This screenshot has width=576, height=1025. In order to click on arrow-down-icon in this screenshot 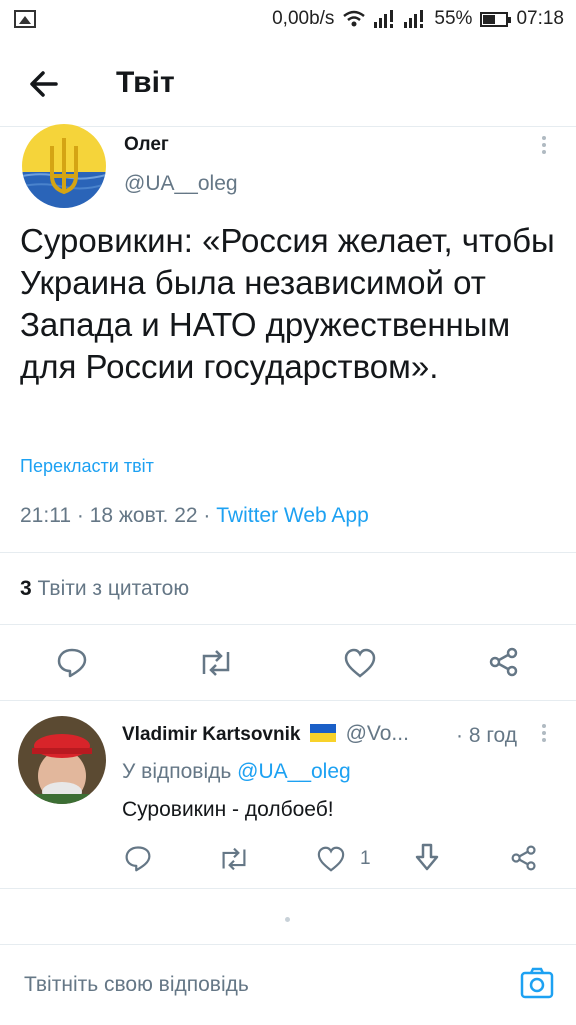, I will do `click(427, 857)`.